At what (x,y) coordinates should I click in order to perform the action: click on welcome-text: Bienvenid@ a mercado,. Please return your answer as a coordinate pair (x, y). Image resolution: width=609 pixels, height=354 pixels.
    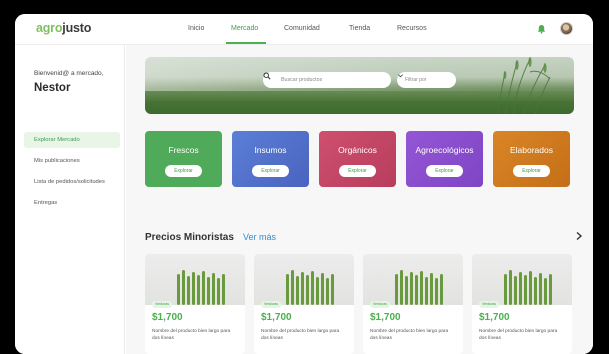
    Looking at the image, I should click on (69, 73).